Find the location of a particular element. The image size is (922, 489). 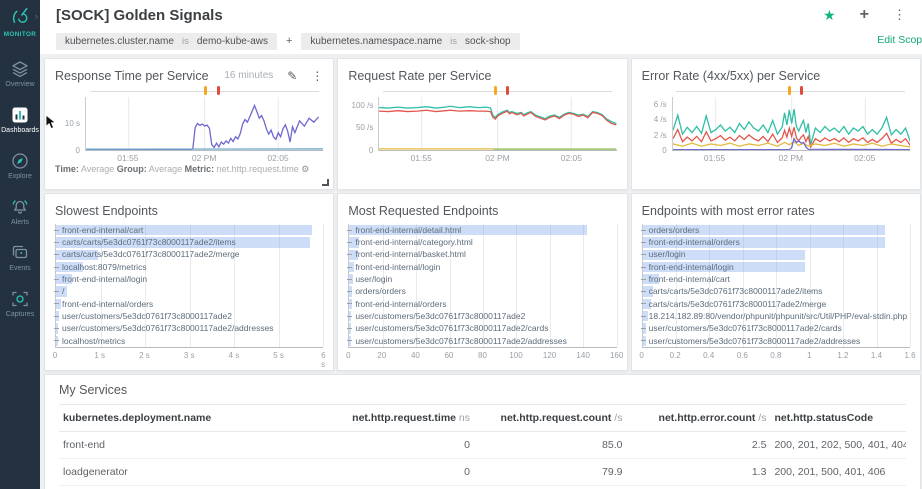

monitor-logo: › MONITOR is located at coordinates (20, 20).